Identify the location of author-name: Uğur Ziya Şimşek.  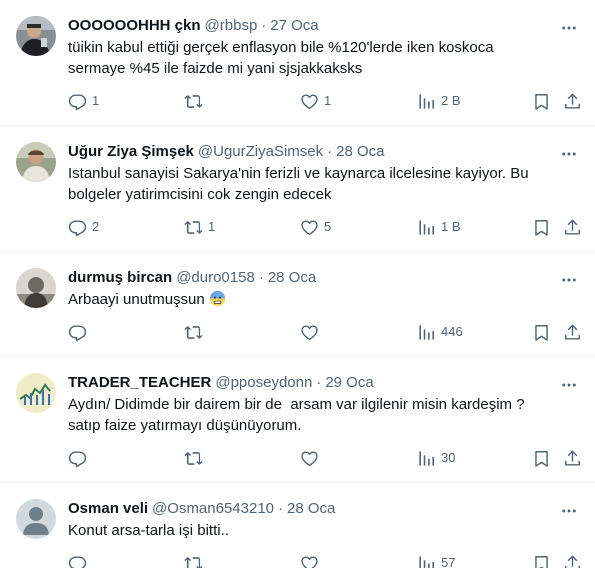
(131, 152).